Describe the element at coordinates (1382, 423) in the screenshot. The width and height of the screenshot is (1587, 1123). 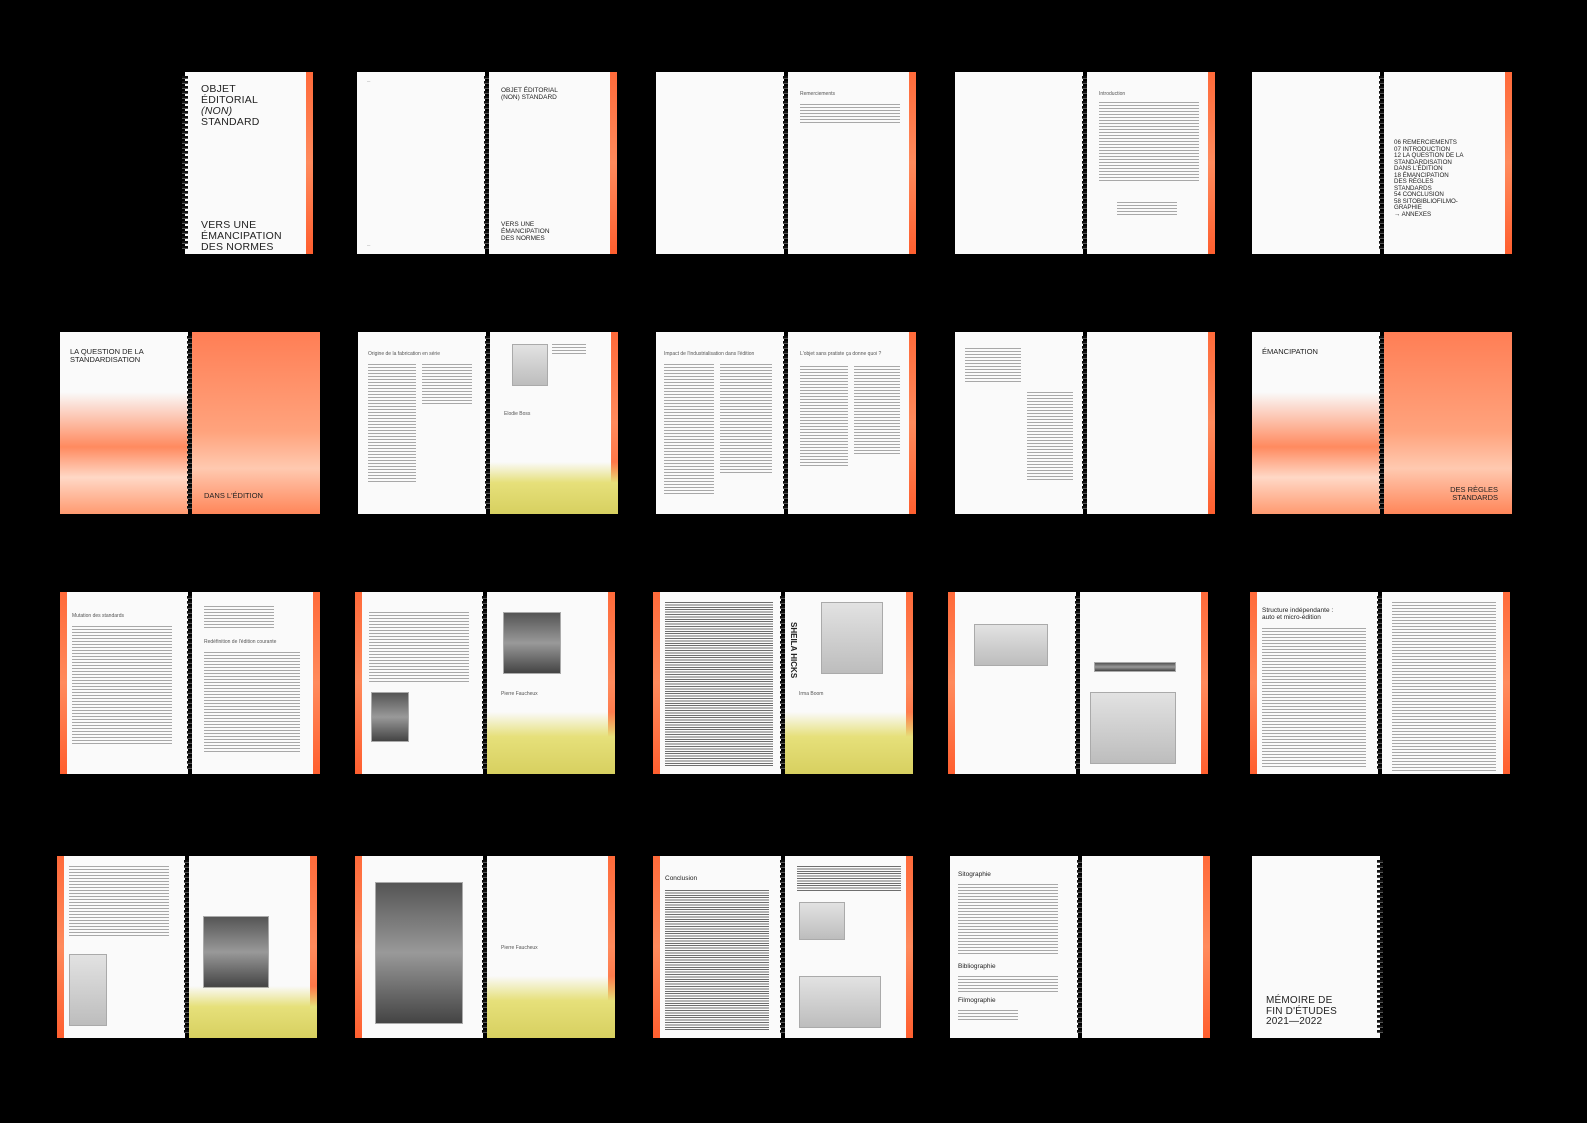
I see `spread-chapter-emancipation: ÉMANCIPATION DES RÈGLES STANDARDS` at that location.